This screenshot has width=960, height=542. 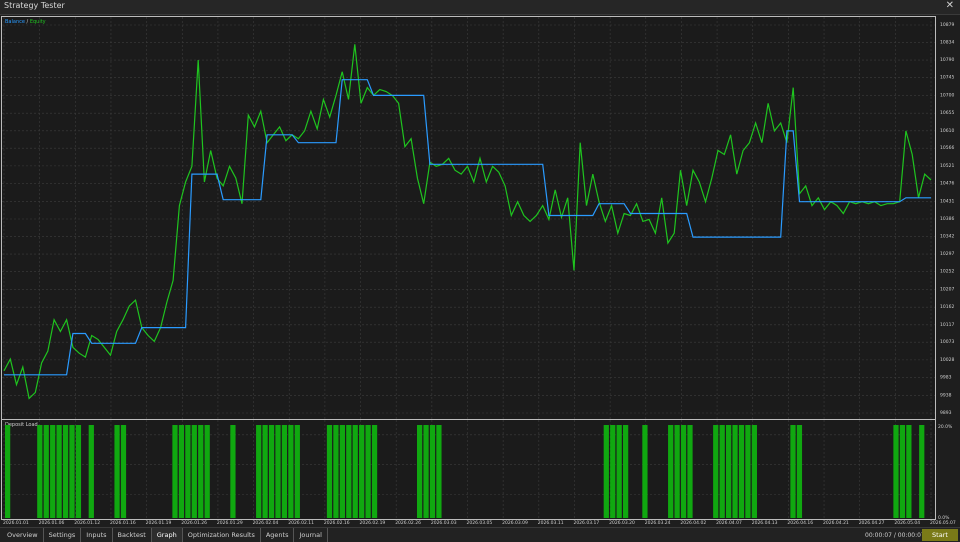 What do you see at coordinates (622, 523) in the screenshot?
I see `x-tick-label: 2026.03.20` at bounding box center [622, 523].